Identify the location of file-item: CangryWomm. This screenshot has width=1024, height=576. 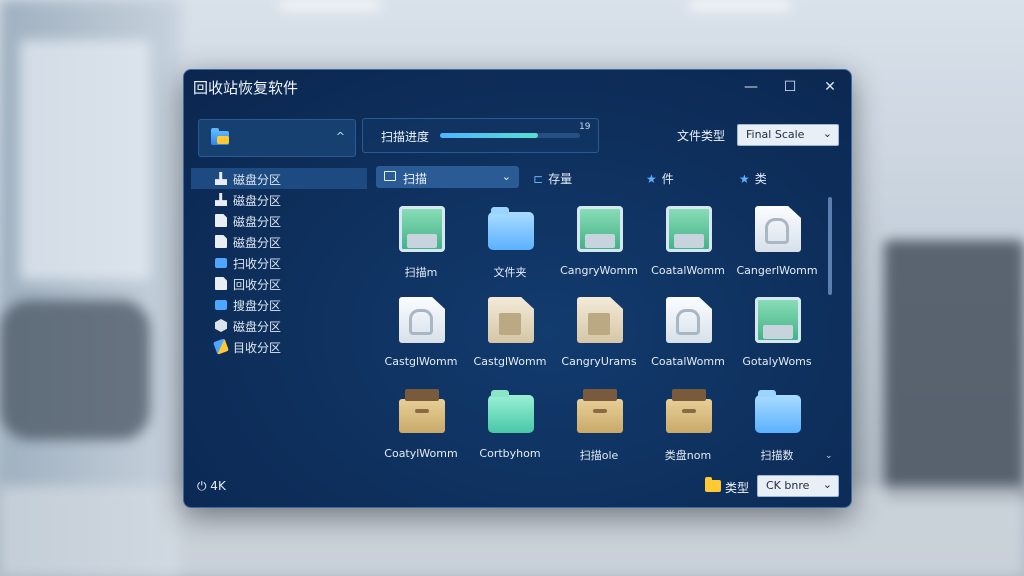
(599, 244).